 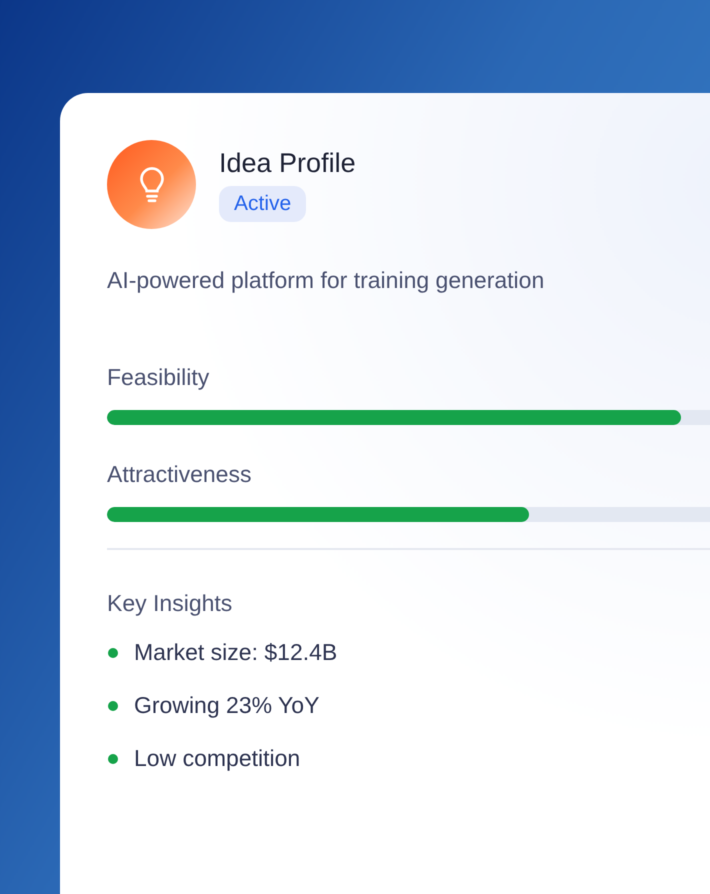 I want to click on metric-label: Feasibility, so click(x=158, y=377).